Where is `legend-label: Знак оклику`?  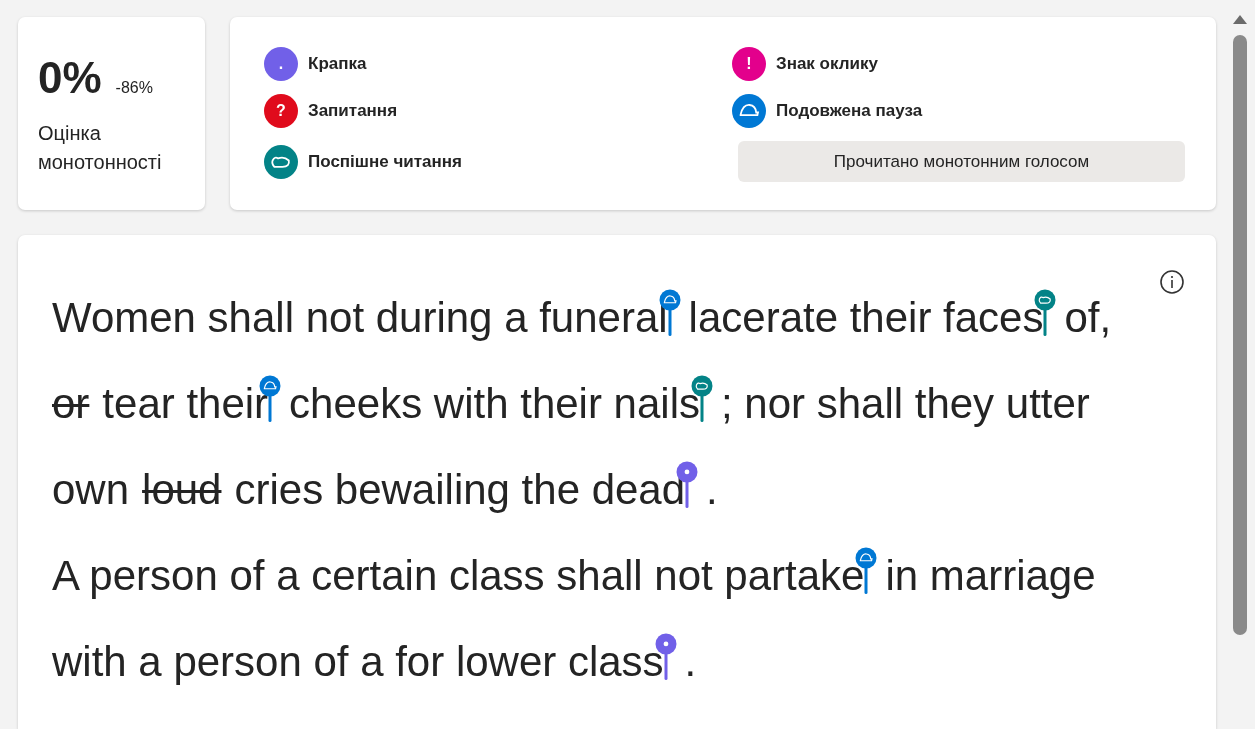 legend-label: Знак оклику is located at coordinates (827, 64).